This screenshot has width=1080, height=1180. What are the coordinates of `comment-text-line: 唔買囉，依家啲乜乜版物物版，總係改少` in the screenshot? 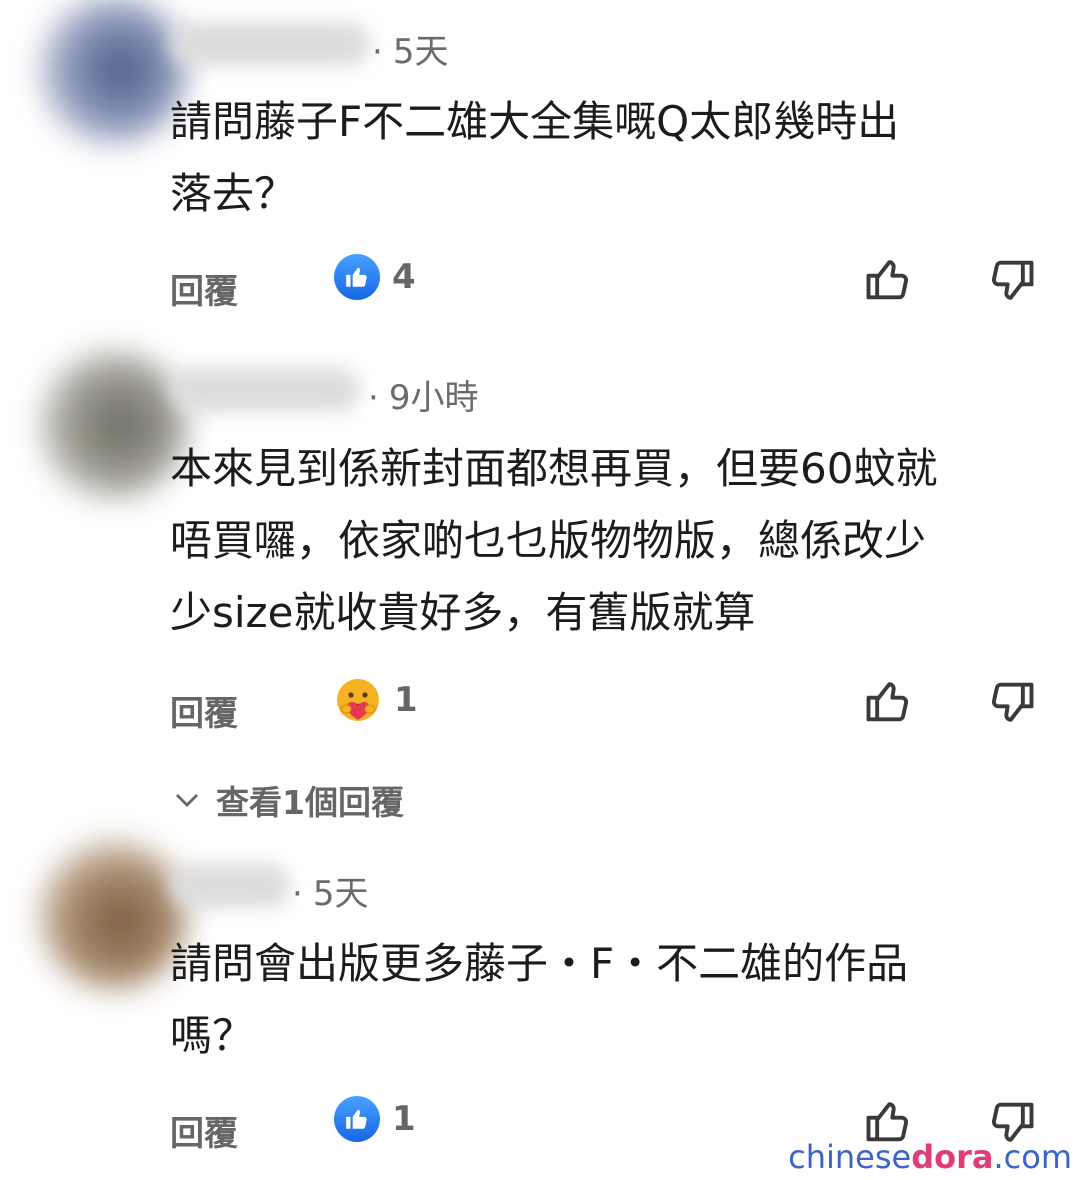 It's located at (548, 540).